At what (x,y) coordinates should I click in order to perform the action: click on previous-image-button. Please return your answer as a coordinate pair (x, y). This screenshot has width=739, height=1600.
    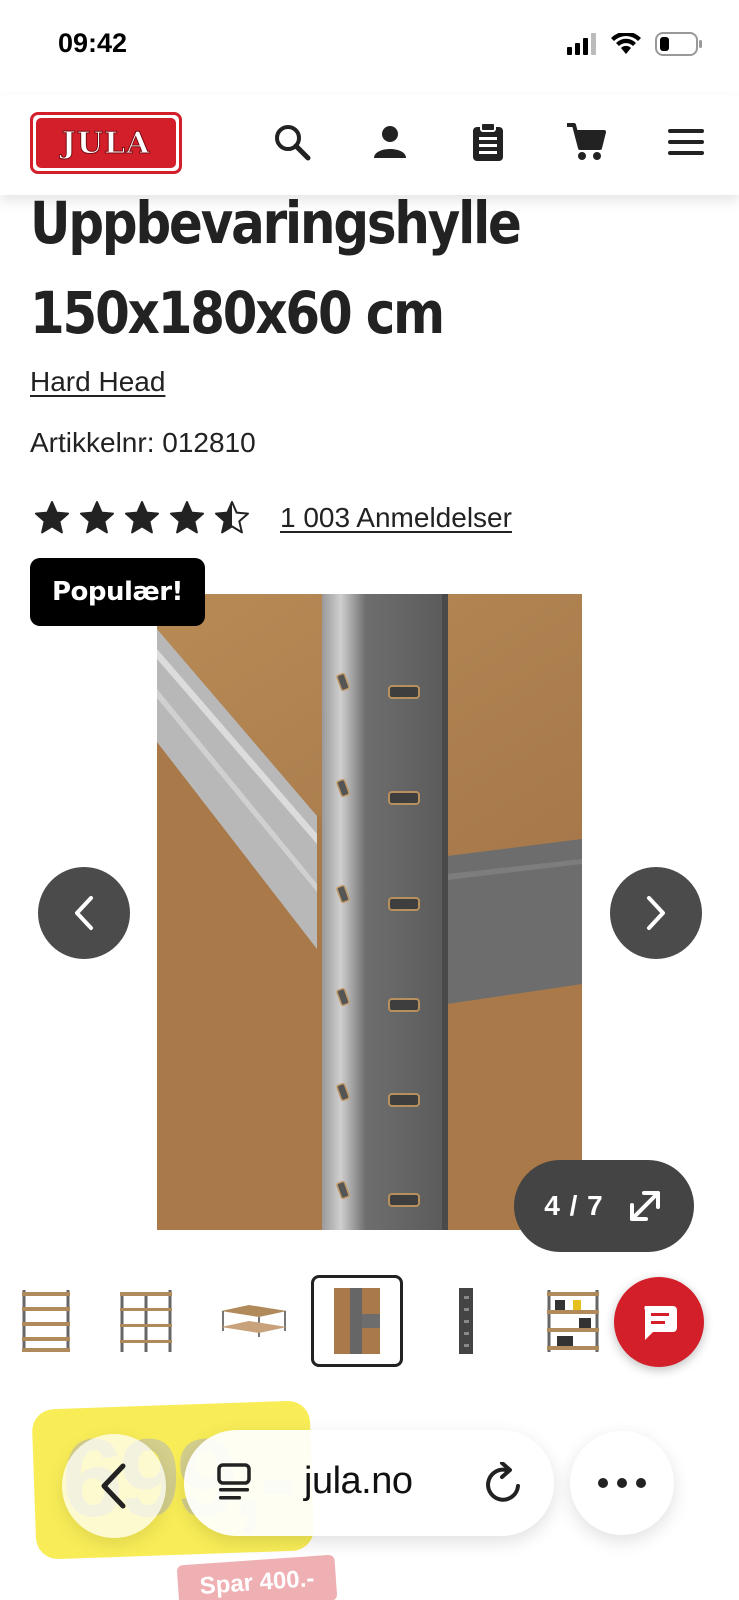
    Looking at the image, I should click on (84, 913).